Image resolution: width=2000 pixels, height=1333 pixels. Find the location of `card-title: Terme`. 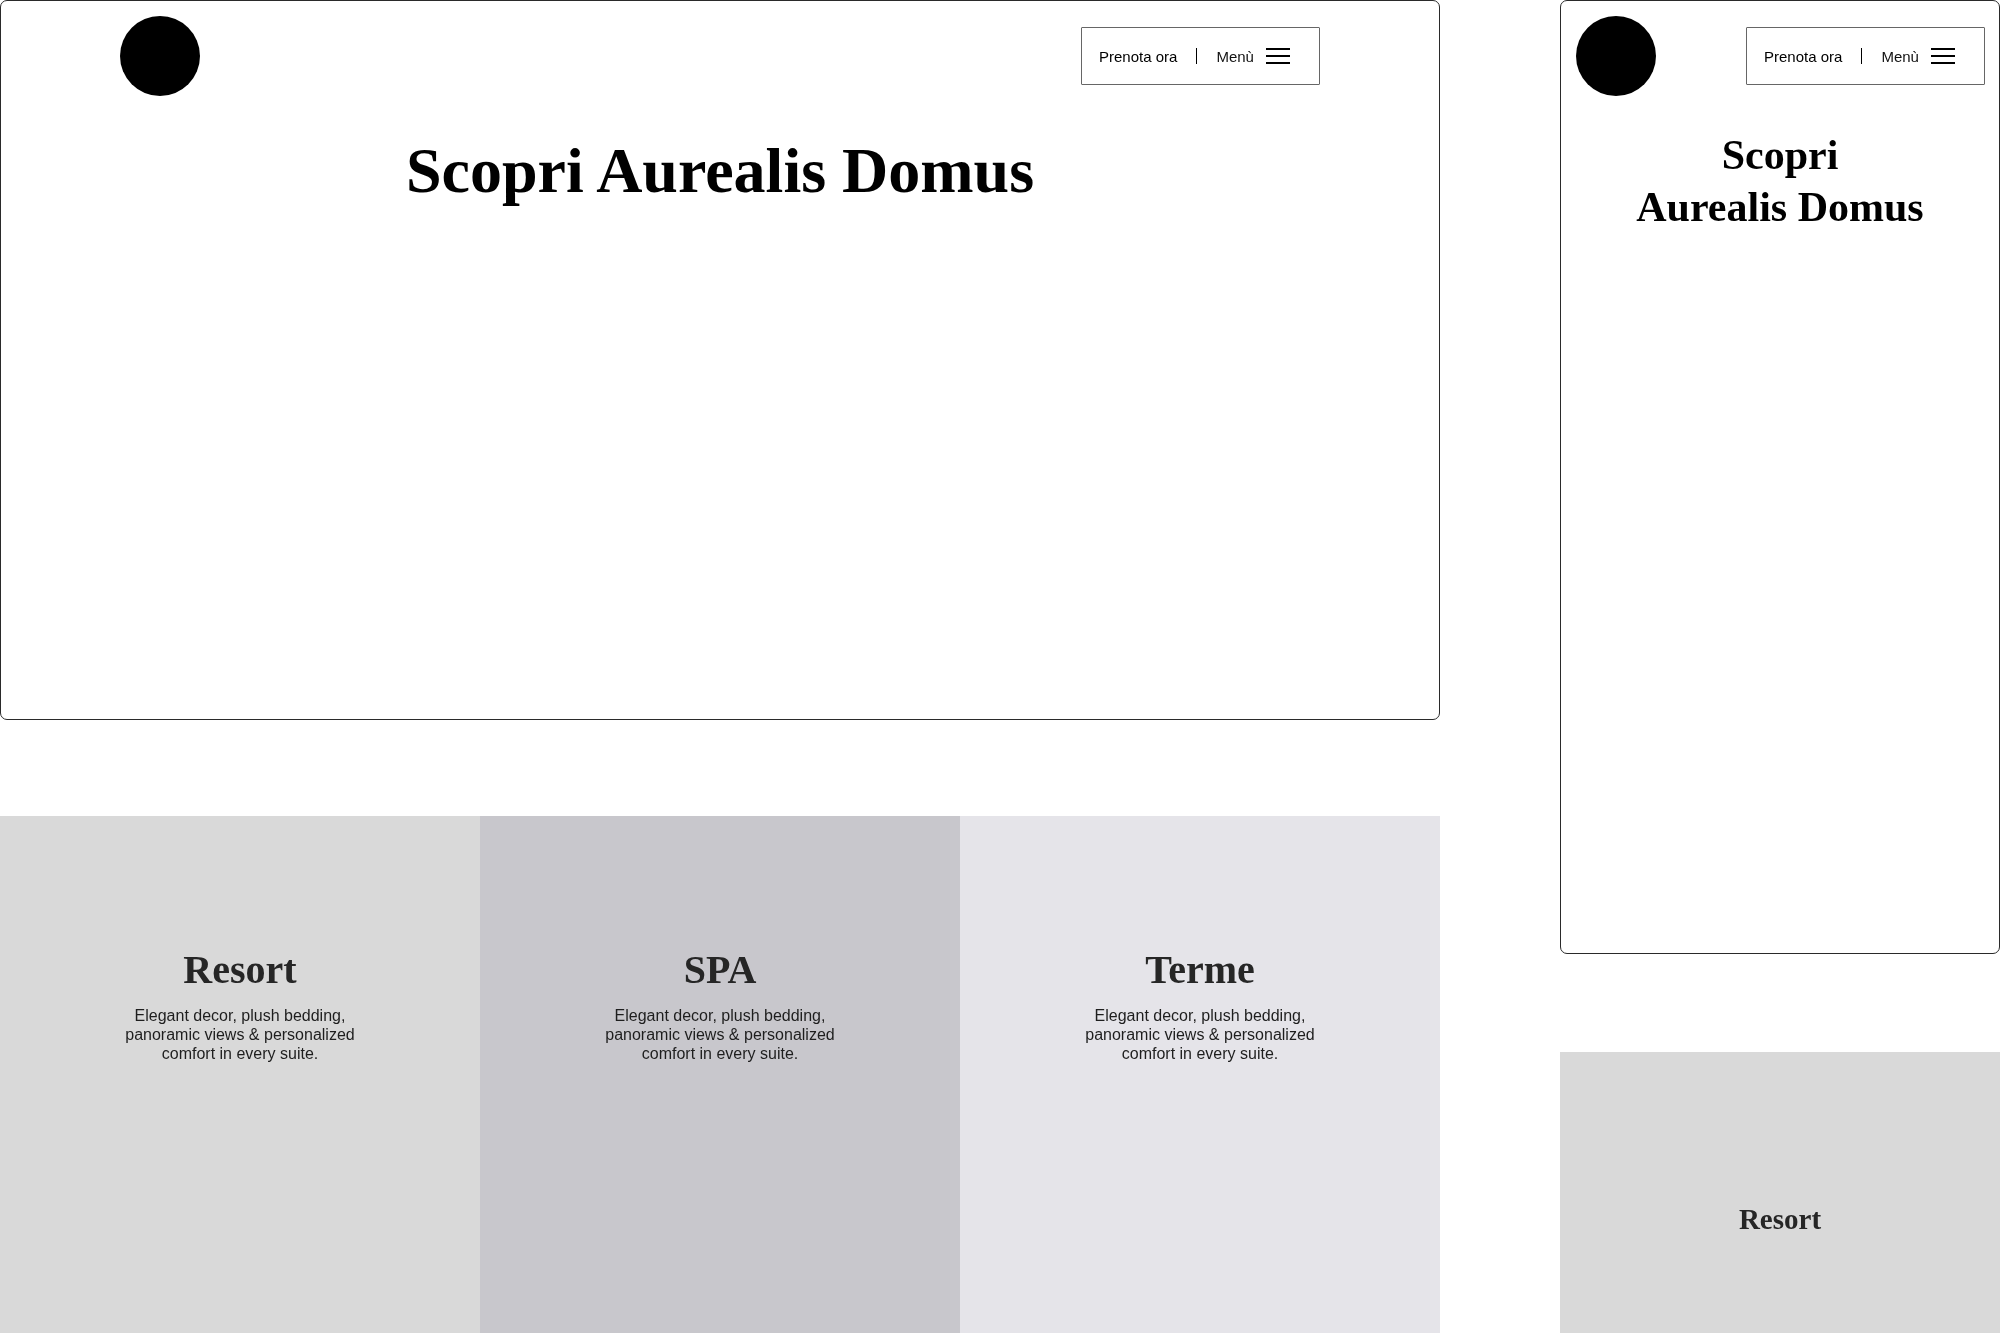

card-title: Terme is located at coordinates (1200, 970).